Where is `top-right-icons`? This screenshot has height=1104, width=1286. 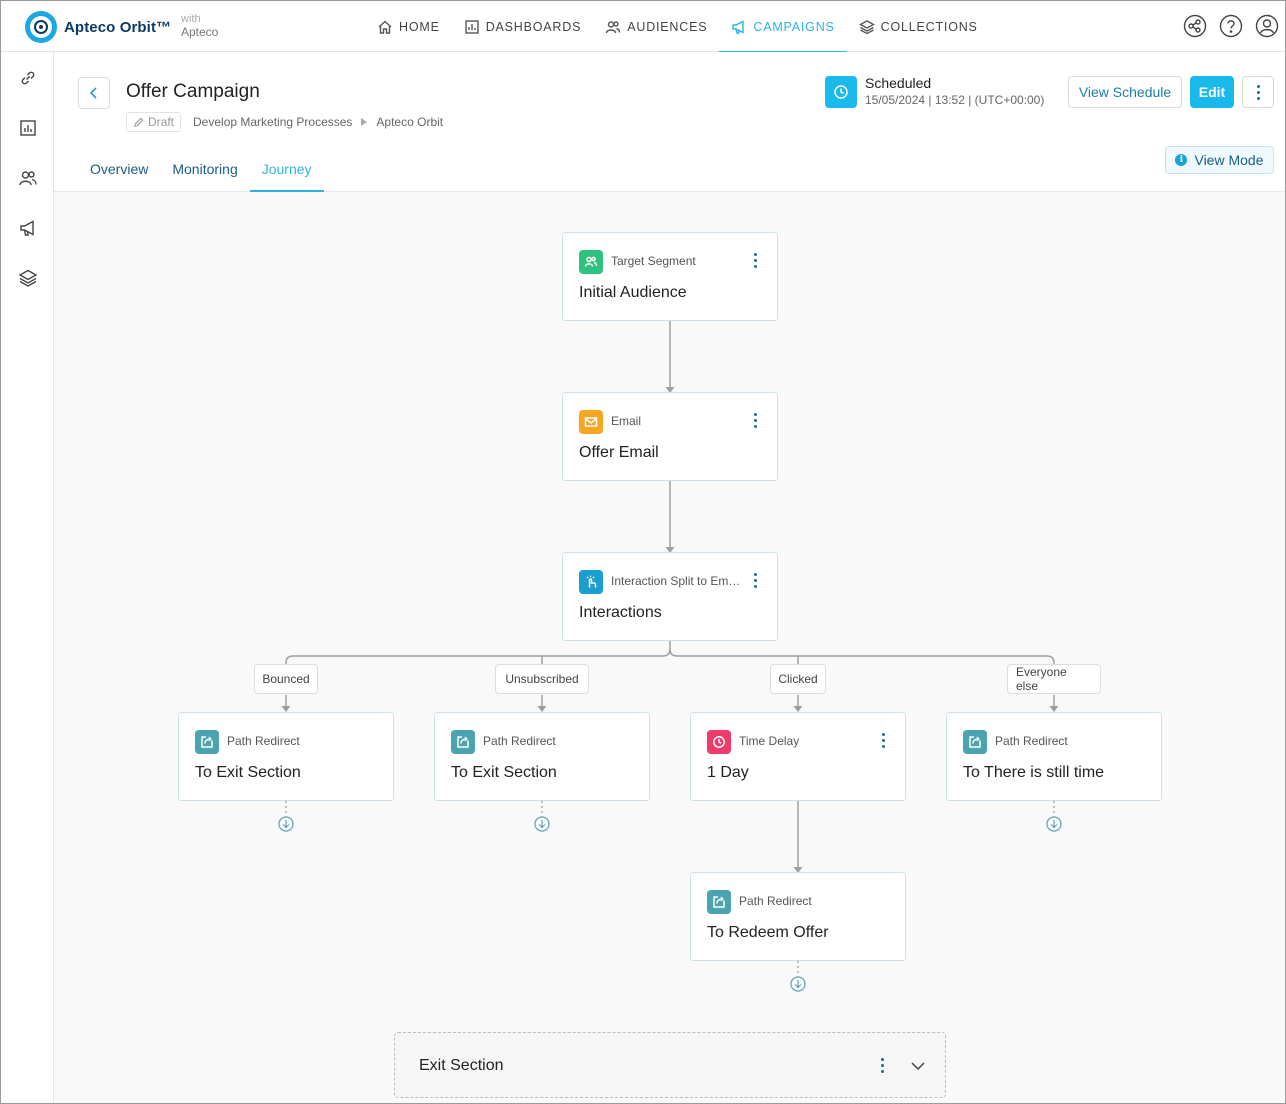
top-right-icons is located at coordinates (1231, 26).